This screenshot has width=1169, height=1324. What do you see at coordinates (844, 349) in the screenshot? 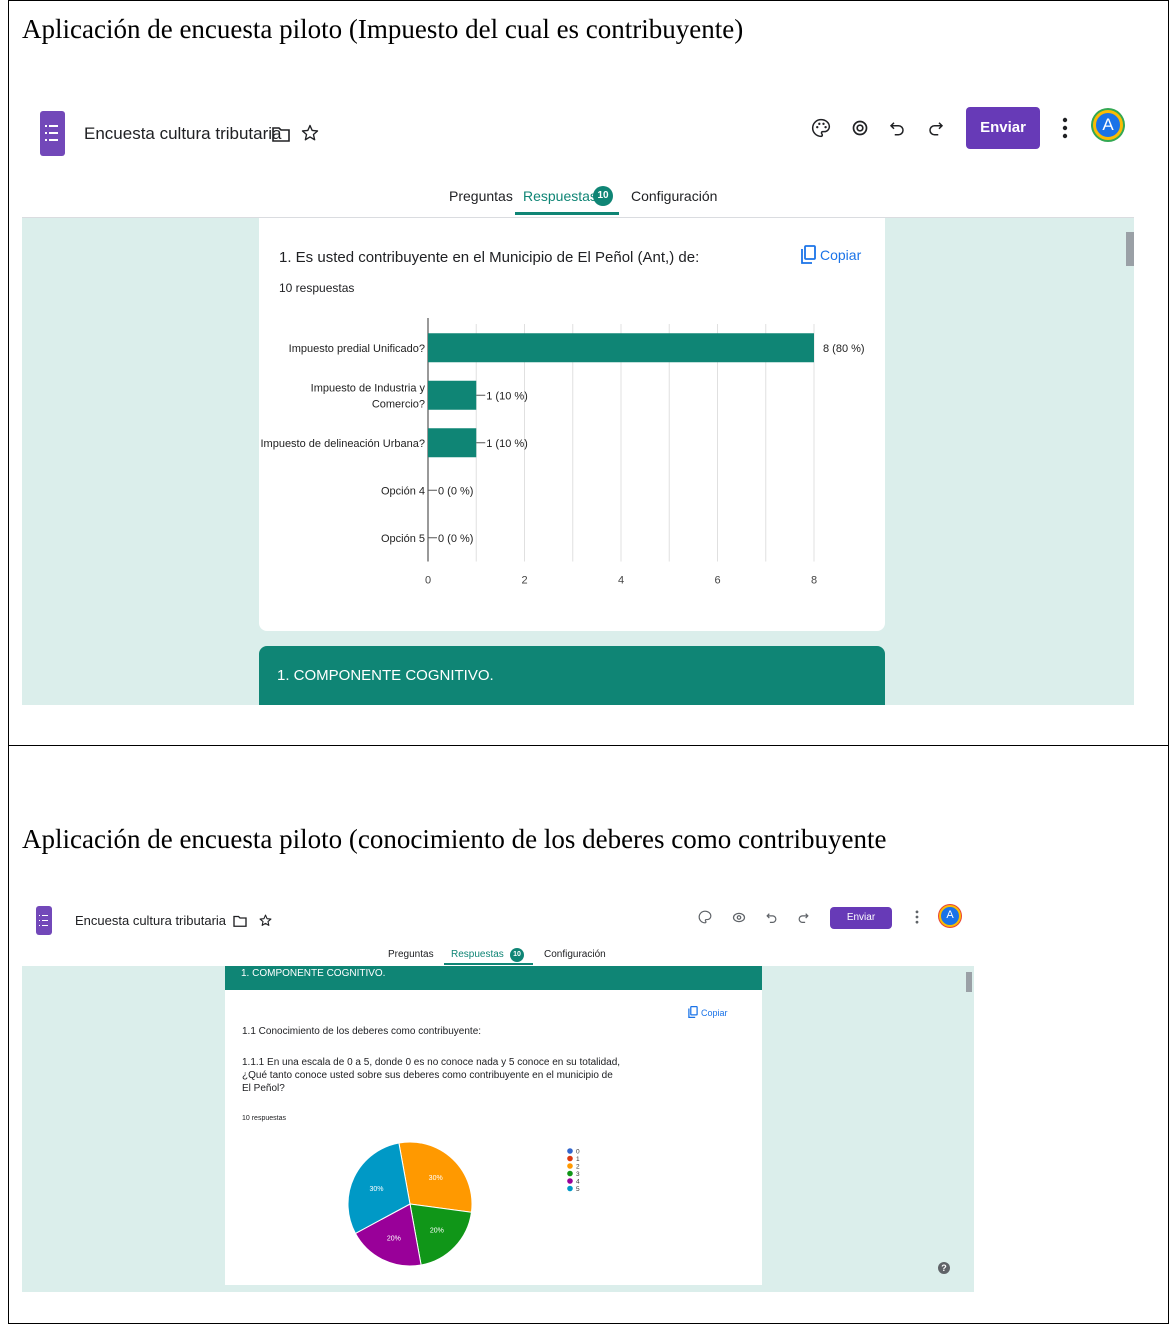
I see `data-label: 8 (80 %)` at bounding box center [844, 349].